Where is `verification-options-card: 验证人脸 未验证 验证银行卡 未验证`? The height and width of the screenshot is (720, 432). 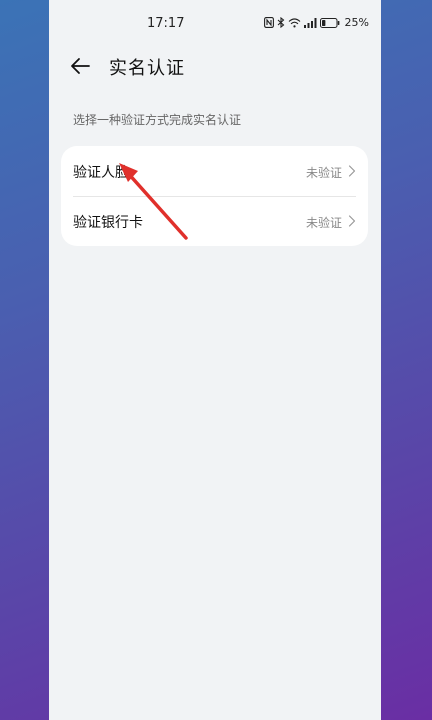 verification-options-card: 验证人脸 未验证 验证银行卡 未验证 is located at coordinates (214, 196).